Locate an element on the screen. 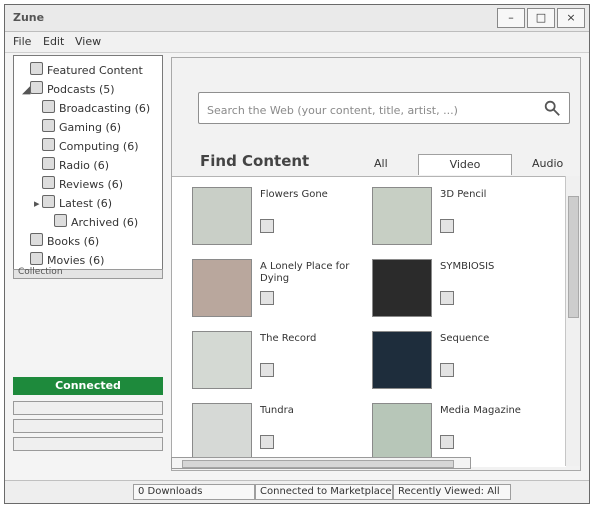 The height and width of the screenshot is (508, 594). vertical-scrollbar is located at coordinates (572, 321).